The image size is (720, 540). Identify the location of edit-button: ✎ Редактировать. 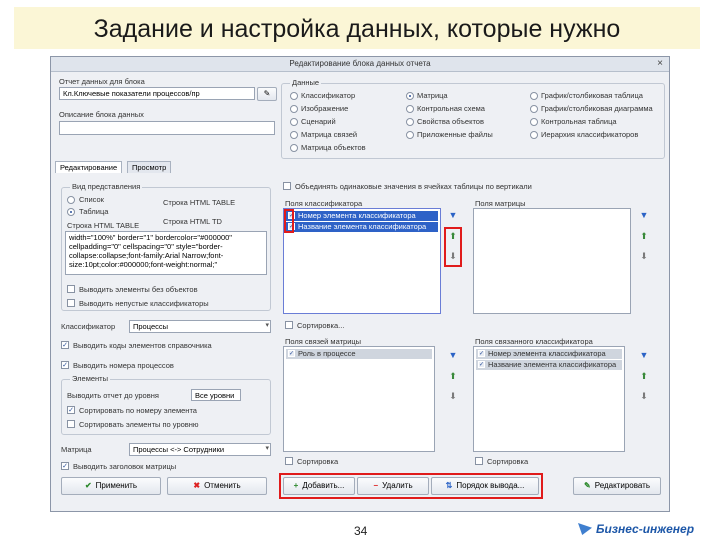
(617, 486).